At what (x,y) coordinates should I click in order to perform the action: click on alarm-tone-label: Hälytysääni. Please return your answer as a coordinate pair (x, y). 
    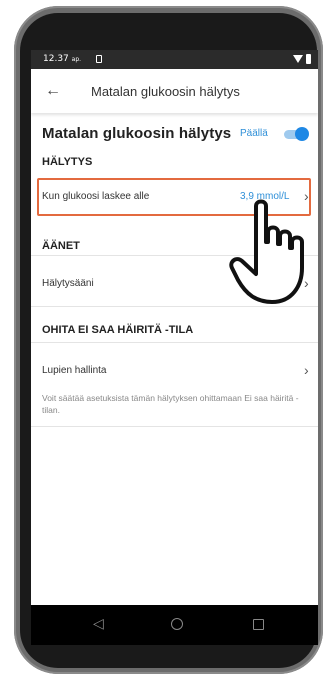
    Looking at the image, I should click on (68, 283).